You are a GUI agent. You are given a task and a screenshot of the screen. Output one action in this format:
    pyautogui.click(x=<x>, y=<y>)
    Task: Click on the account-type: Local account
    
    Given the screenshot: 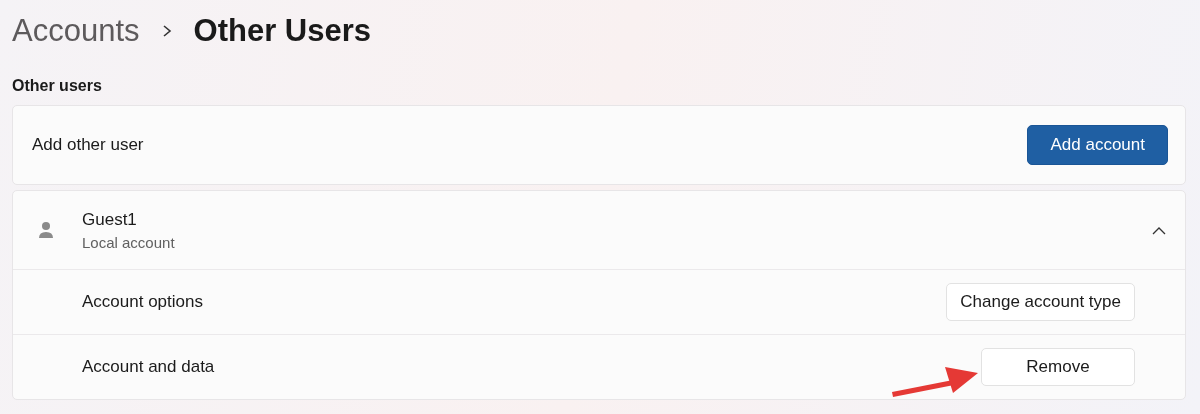 What is the action you would take?
    pyautogui.click(x=129, y=242)
    